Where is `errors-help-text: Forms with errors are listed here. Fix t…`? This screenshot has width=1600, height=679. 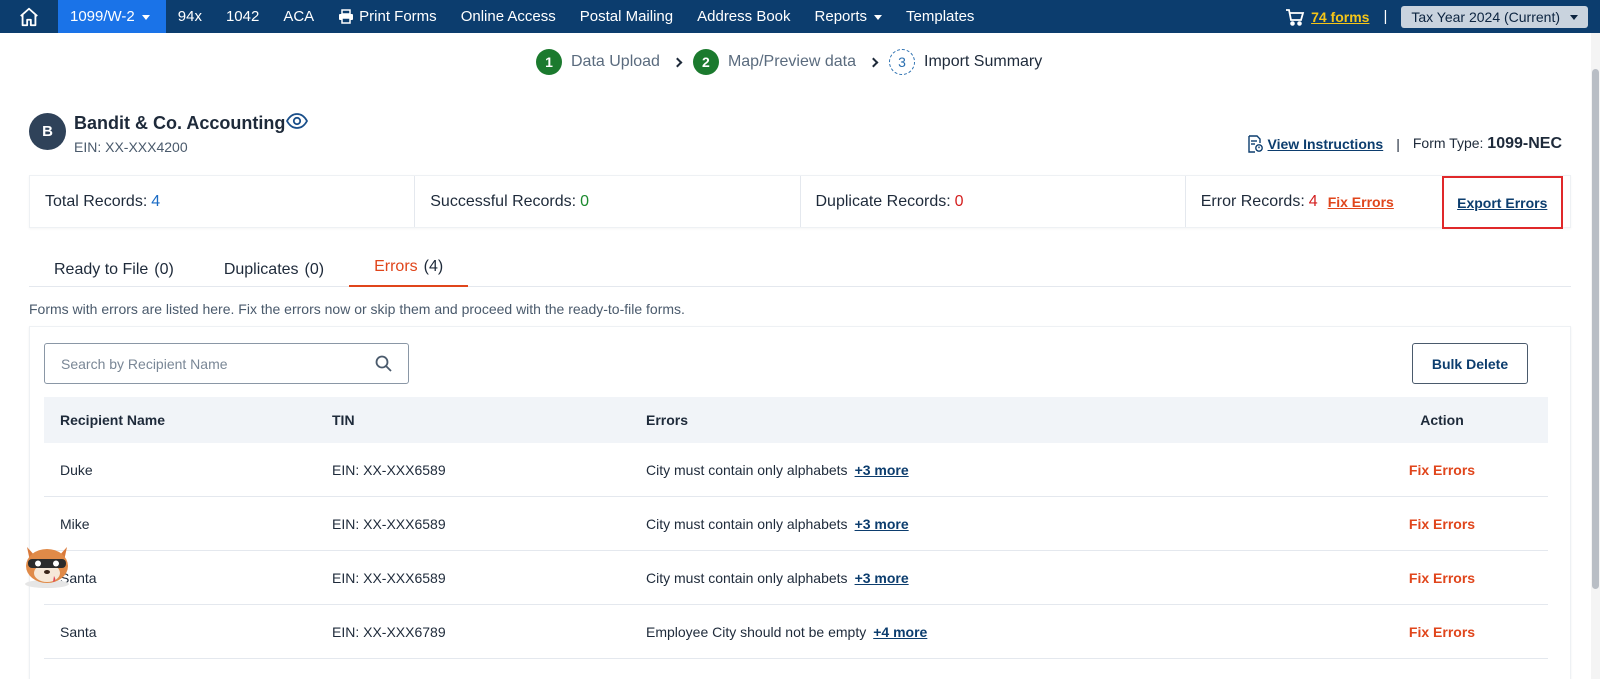 errors-help-text: Forms with errors are listed here. Fix t… is located at coordinates (357, 309).